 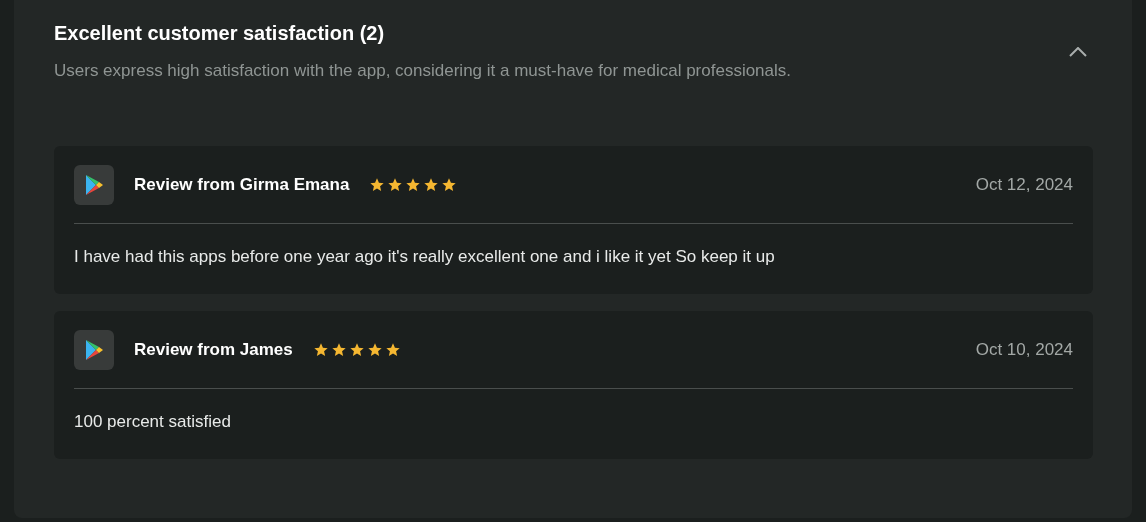 What do you see at coordinates (1024, 350) in the screenshot?
I see `review-date: Oct 10, 2024` at bounding box center [1024, 350].